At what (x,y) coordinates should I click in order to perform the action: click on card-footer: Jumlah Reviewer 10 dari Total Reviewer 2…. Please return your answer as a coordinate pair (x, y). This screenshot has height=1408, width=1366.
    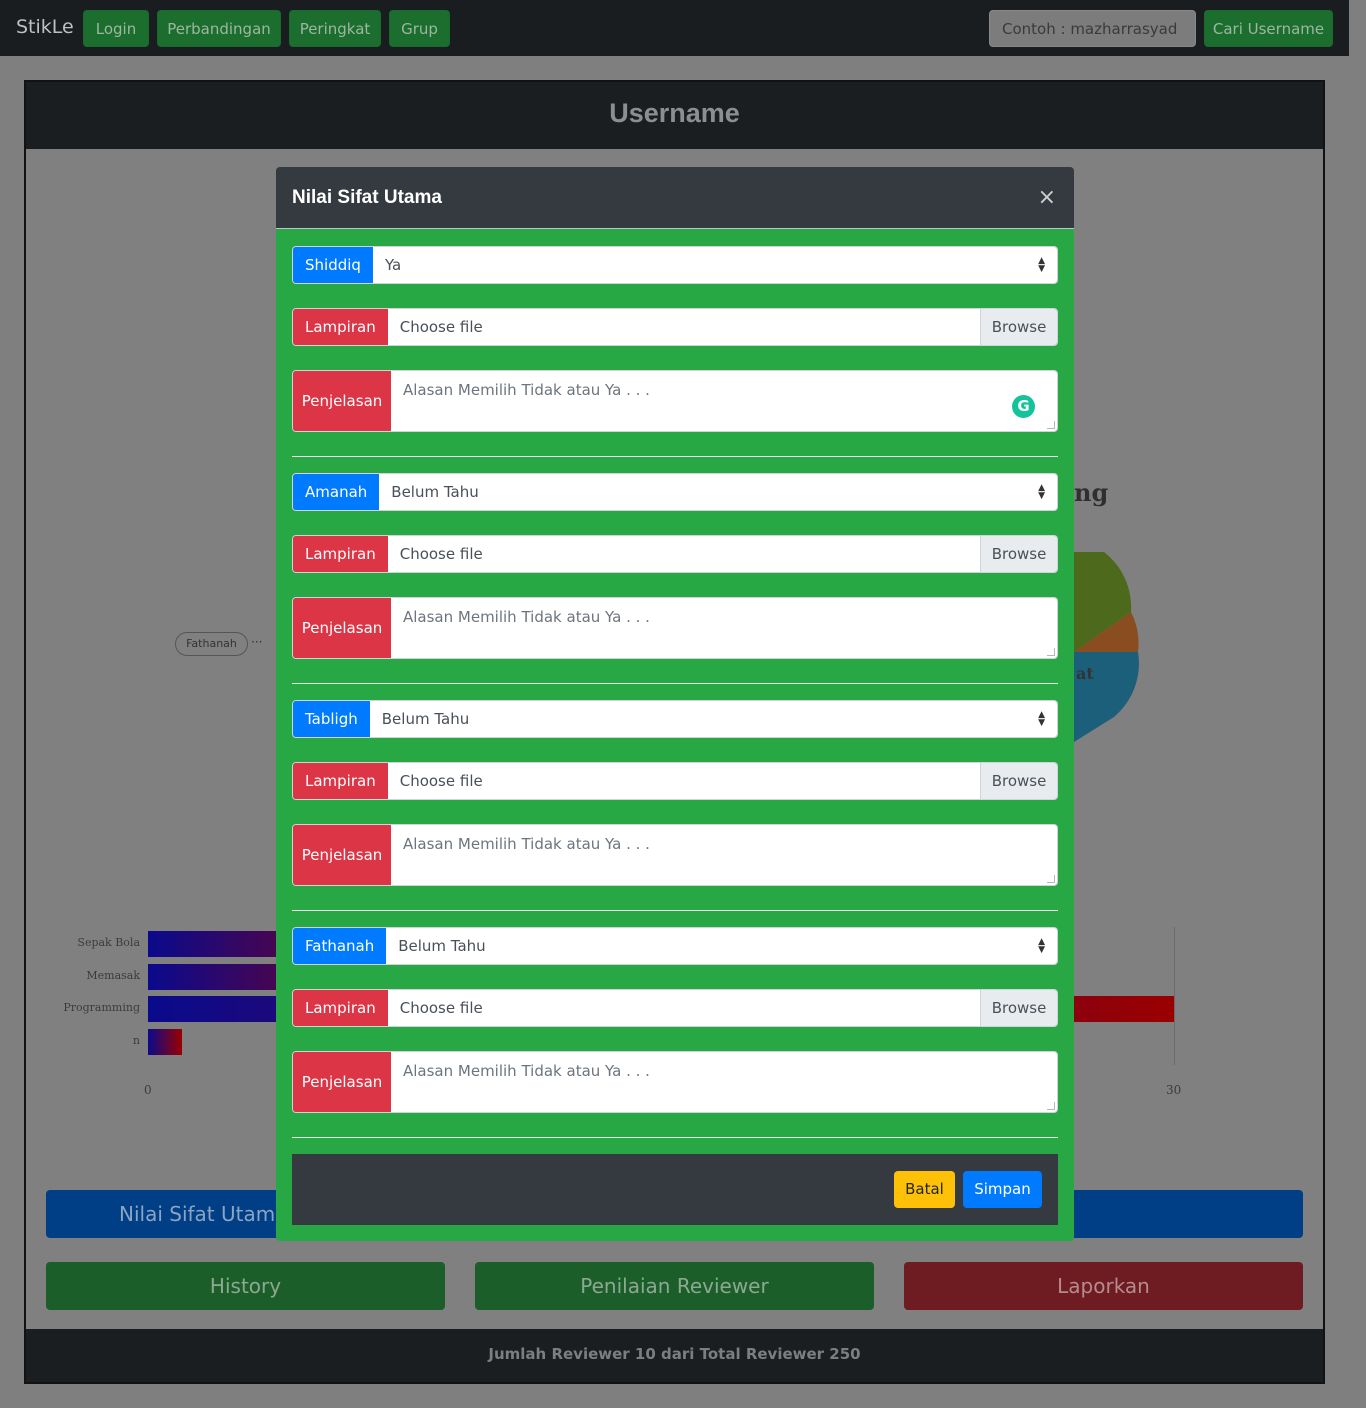
    Looking at the image, I should click on (674, 1355).